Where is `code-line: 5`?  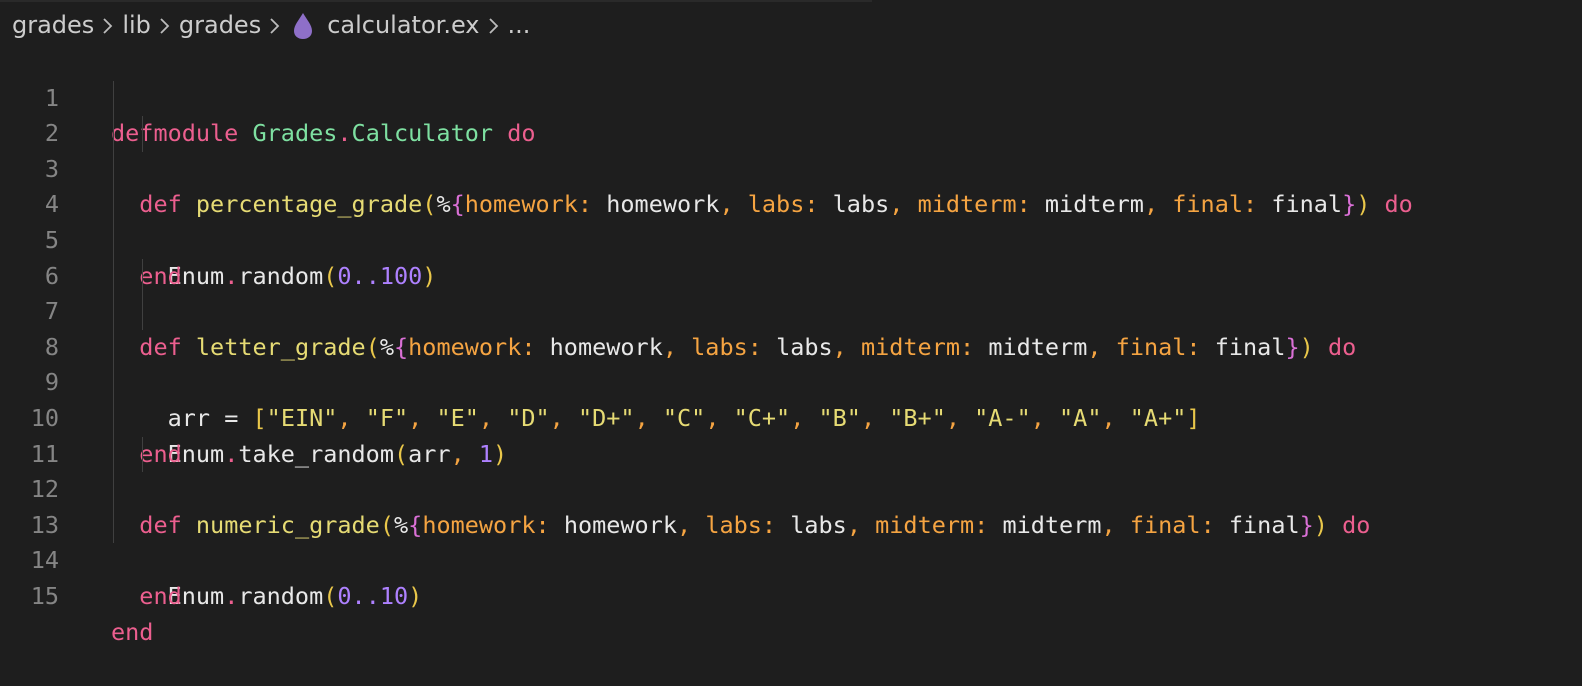 code-line: 5 is located at coordinates (791, 220).